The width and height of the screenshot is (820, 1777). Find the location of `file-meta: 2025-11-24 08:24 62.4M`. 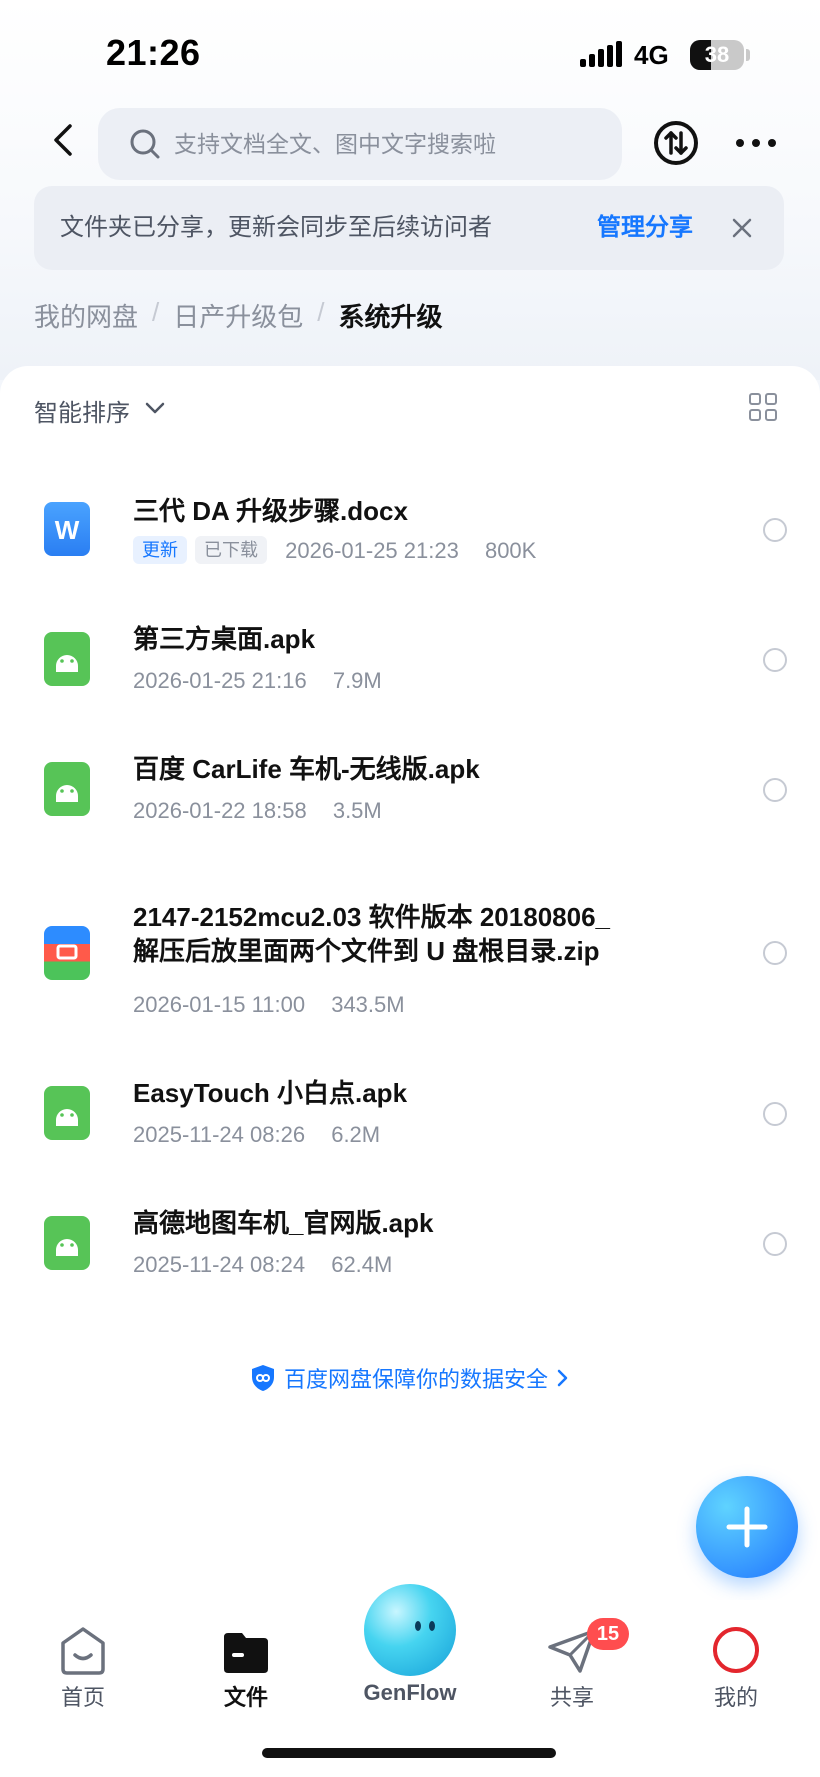

file-meta: 2025-11-24 08:24 62.4M is located at coordinates (262, 1265).